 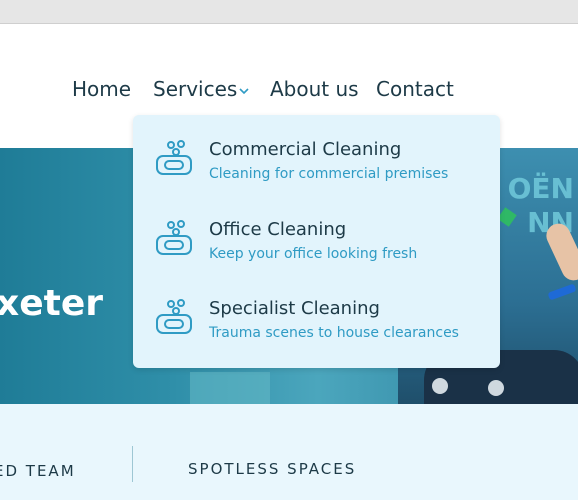 I want to click on hero-title: xeter, so click(x=52, y=303).